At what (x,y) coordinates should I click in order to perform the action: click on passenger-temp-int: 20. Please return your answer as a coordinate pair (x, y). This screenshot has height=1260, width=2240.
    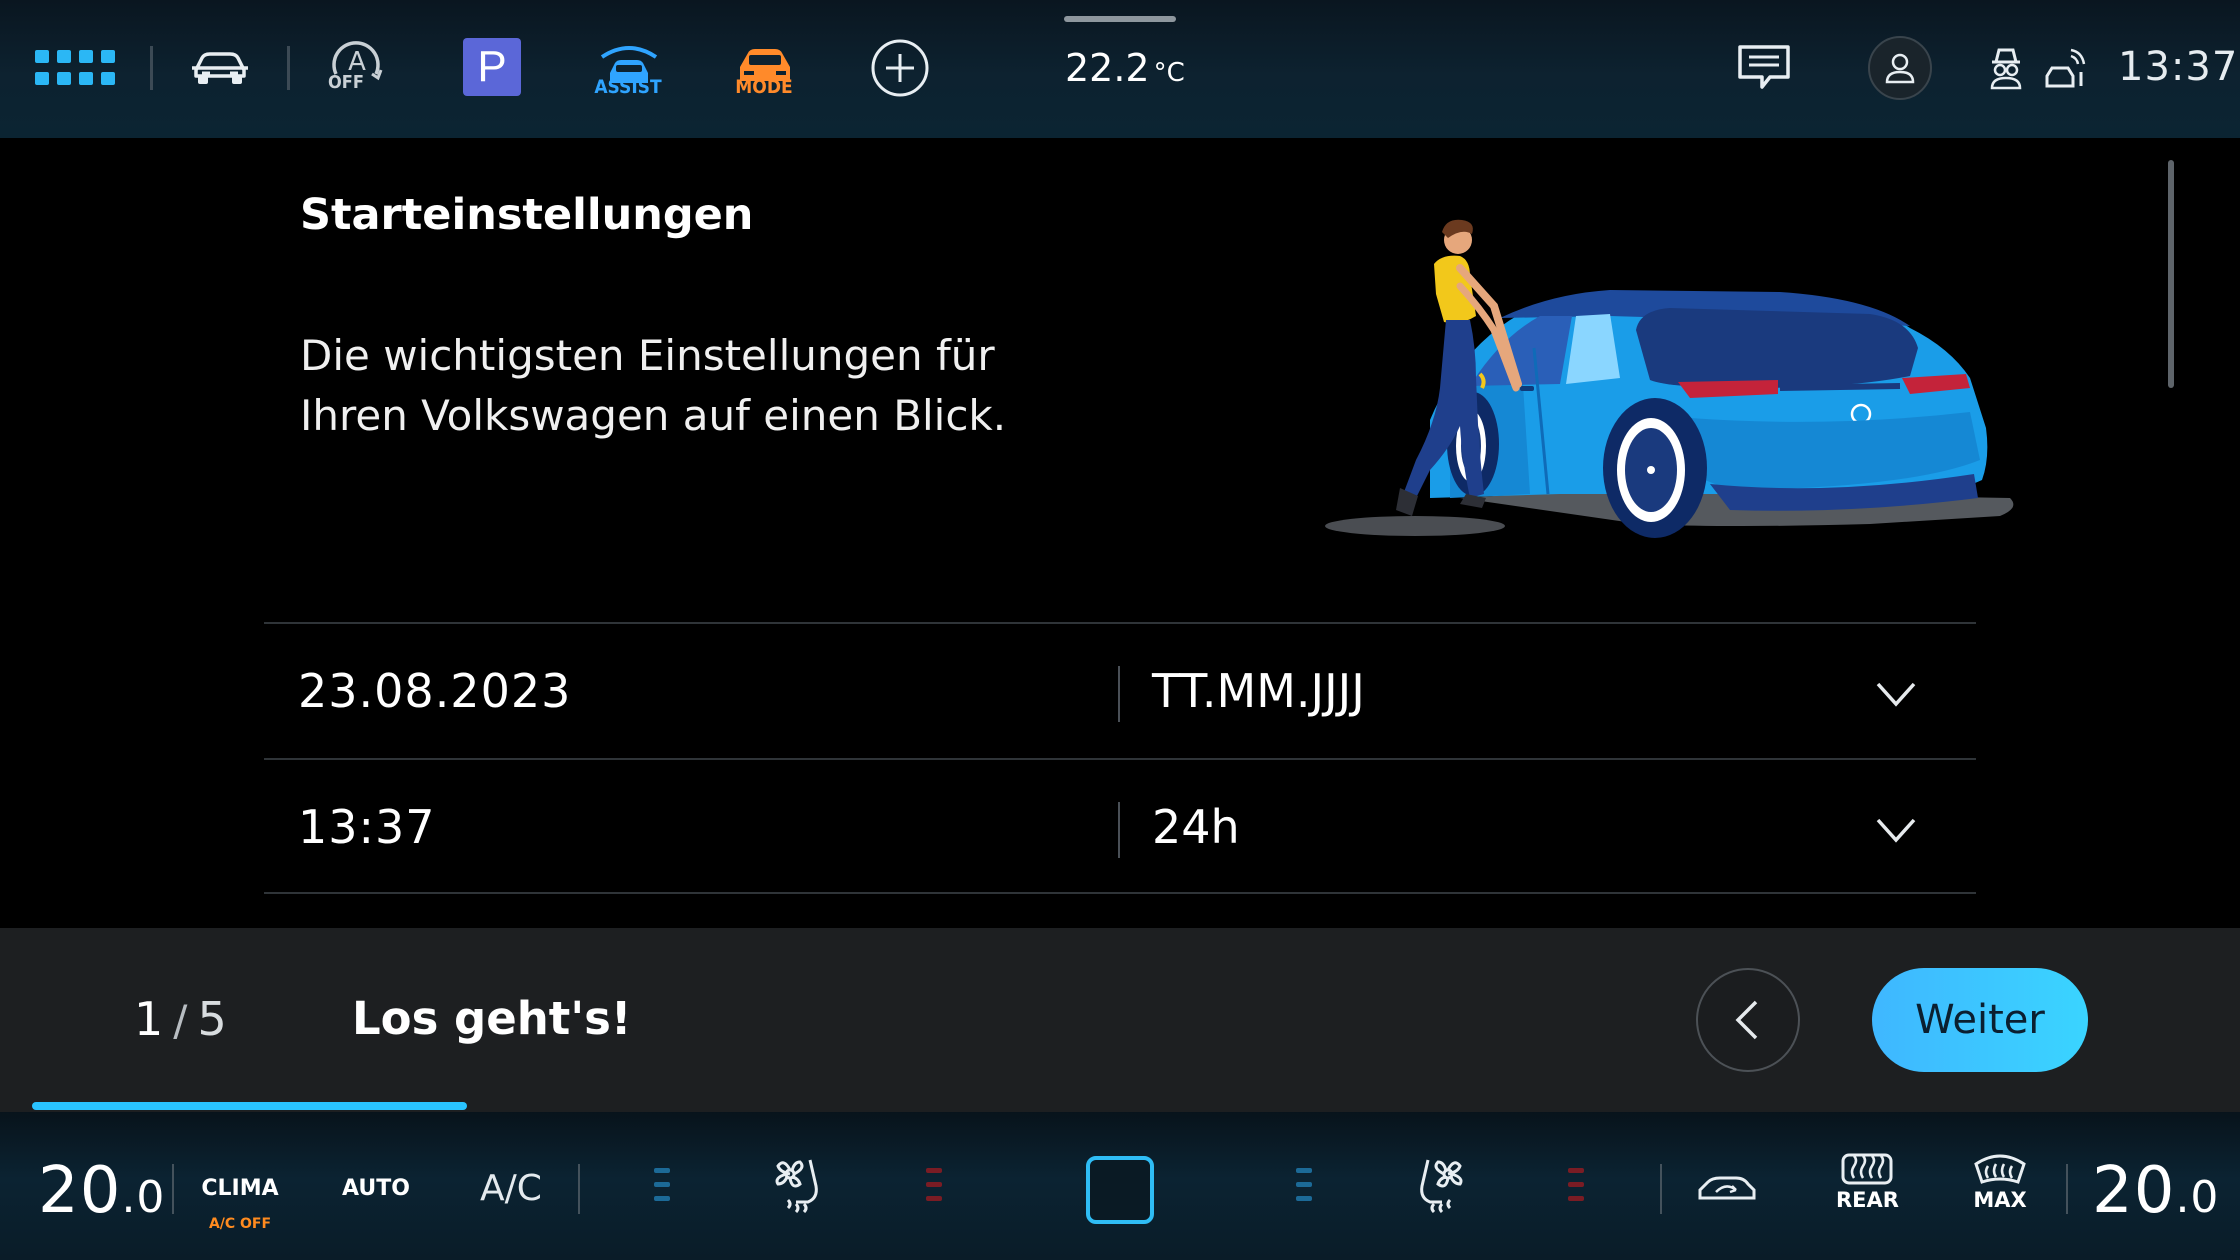
    Looking at the image, I should click on (2134, 1191).